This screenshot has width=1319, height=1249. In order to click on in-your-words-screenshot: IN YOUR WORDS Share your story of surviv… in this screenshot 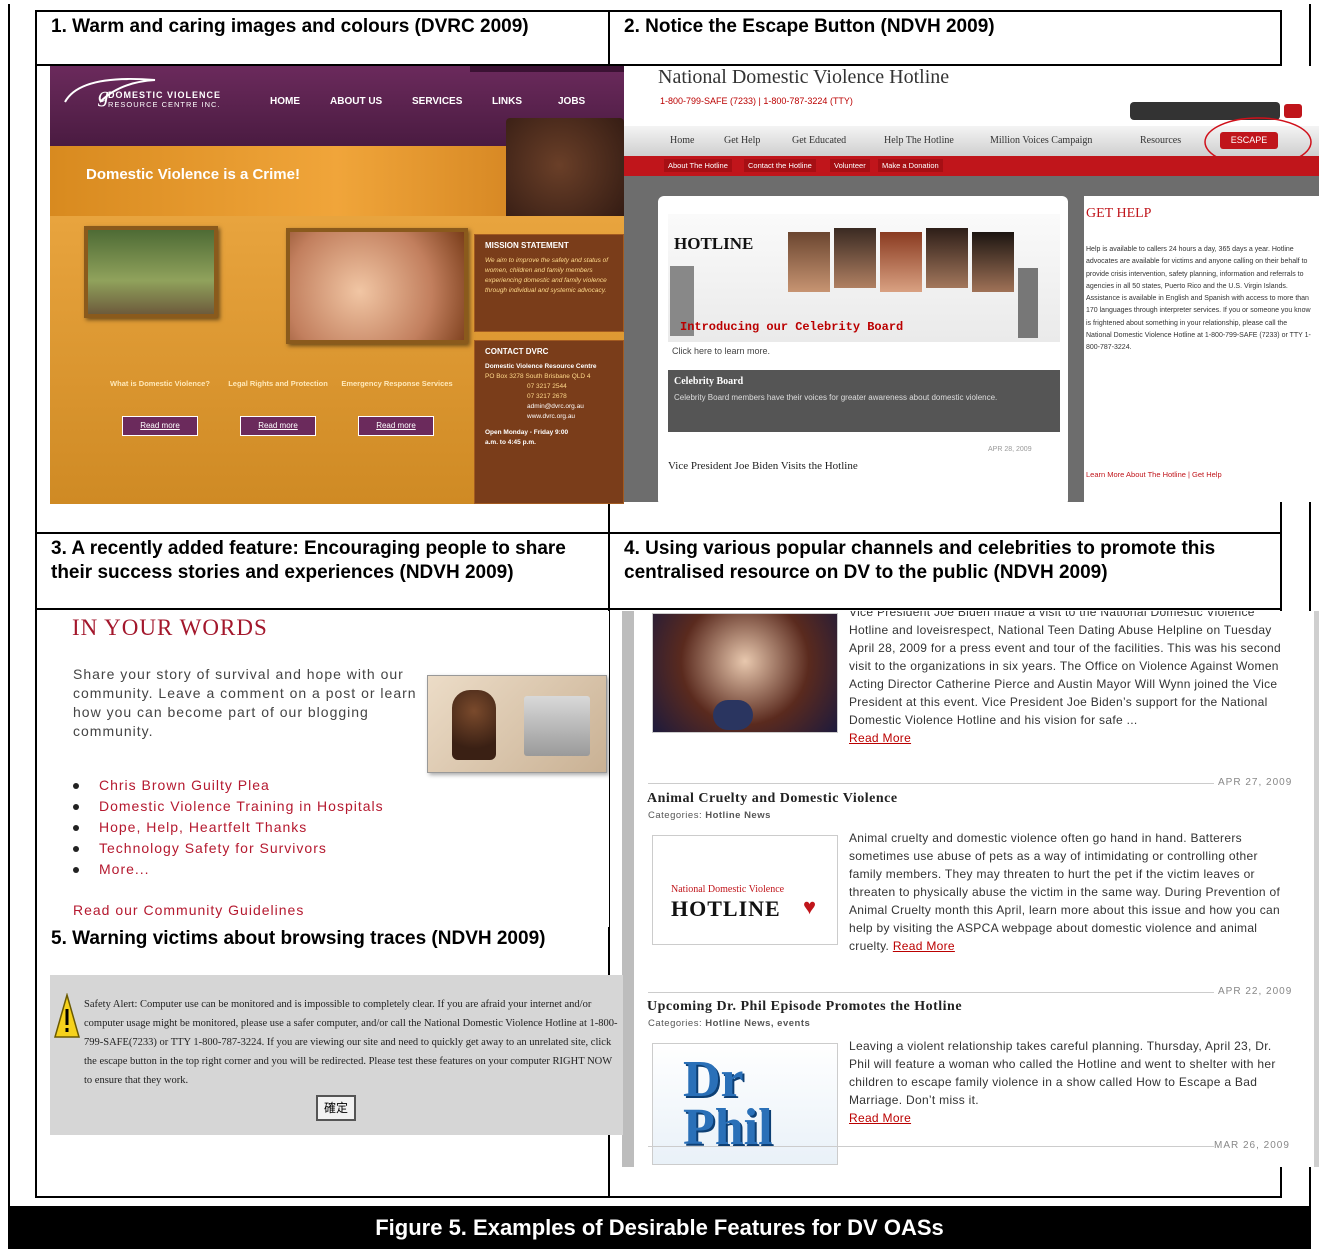, I will do `click(329, 769)`.